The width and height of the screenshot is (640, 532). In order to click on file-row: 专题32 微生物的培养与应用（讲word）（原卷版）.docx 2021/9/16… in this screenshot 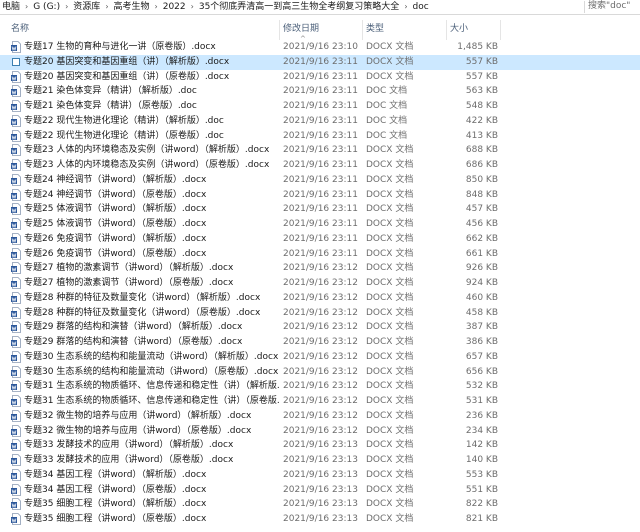, I will do `click(320, 431)`.